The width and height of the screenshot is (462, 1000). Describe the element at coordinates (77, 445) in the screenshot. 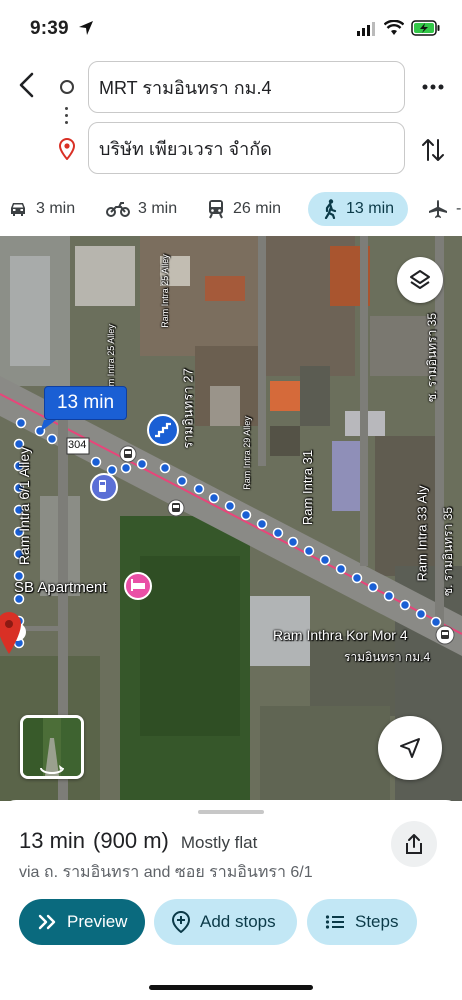

I see `road-shield-304: 304` at that location.